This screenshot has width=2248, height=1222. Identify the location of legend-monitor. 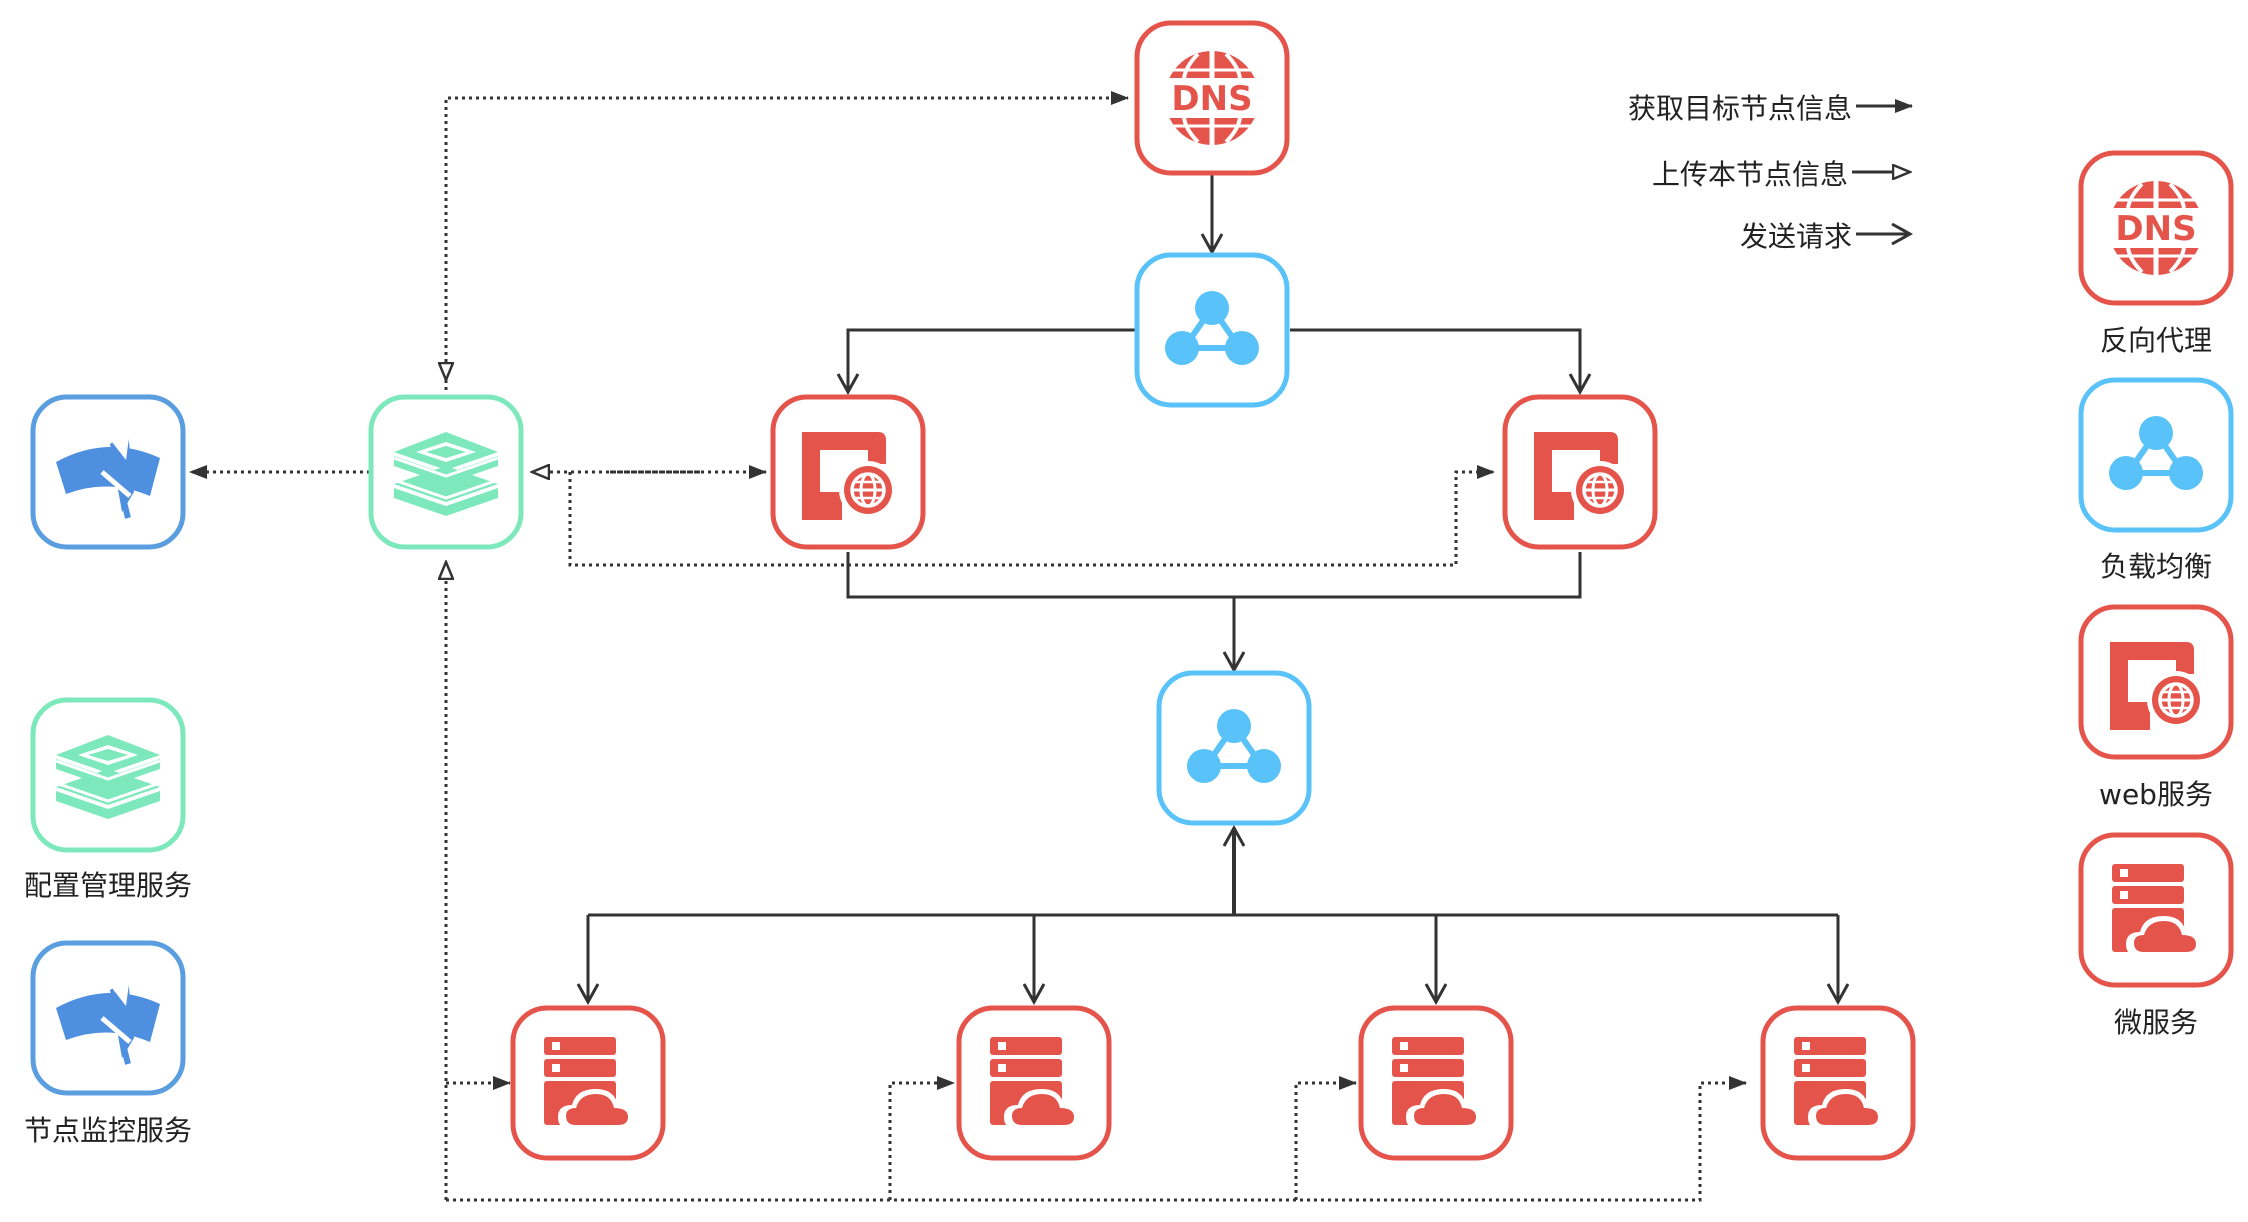
(108, 1018).